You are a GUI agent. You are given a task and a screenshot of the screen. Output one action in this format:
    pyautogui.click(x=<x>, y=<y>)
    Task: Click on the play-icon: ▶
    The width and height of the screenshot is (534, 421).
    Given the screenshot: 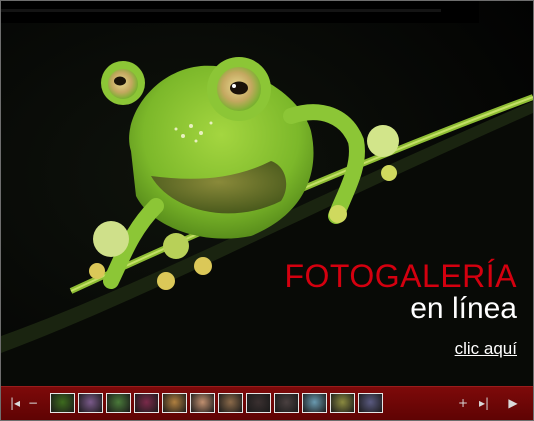 What is the action you would take?
    pyautogui.click(x=513, y=403)
    